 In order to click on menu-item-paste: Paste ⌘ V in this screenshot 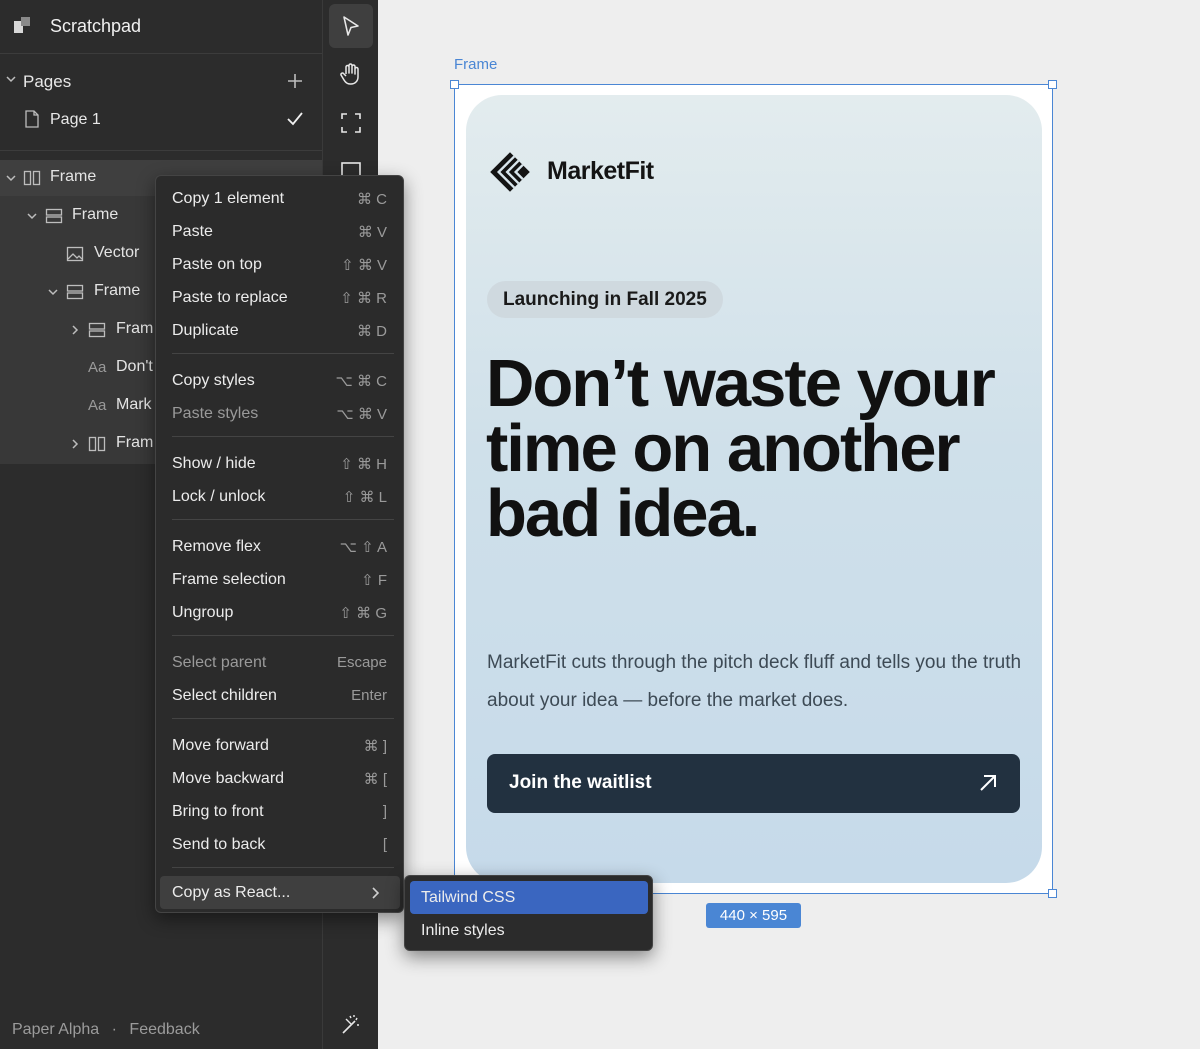, I will do `click(280, 231)`.